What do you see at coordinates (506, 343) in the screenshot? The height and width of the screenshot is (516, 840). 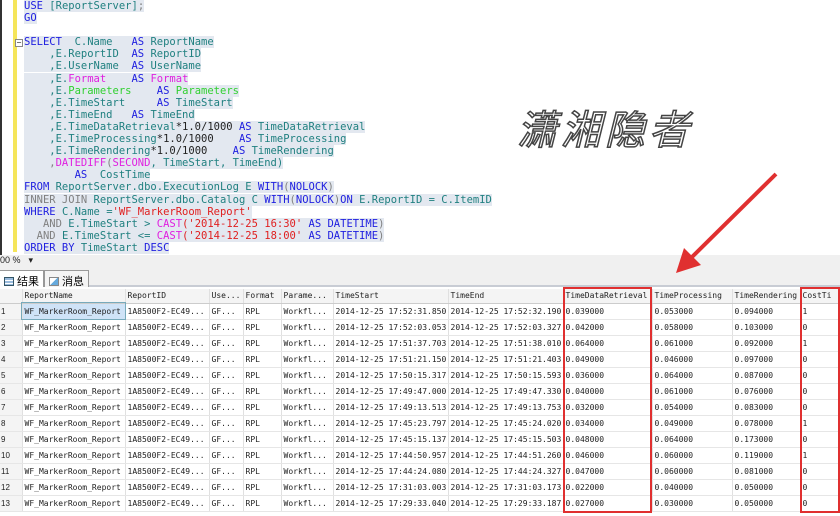 I see `table-cell: 2014-12-25 17:51:38.010` at bounding box center [506, 343].